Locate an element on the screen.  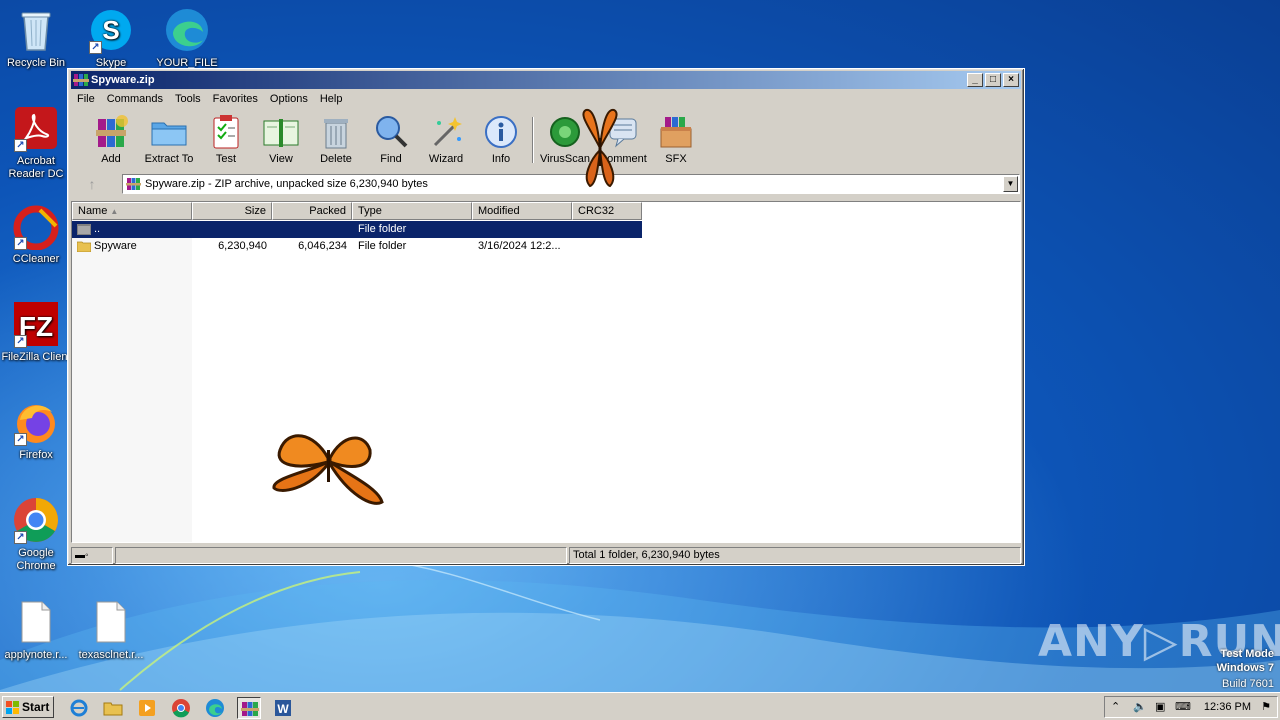
window-title: Spyware.zip is located at coordinates (123, 80).